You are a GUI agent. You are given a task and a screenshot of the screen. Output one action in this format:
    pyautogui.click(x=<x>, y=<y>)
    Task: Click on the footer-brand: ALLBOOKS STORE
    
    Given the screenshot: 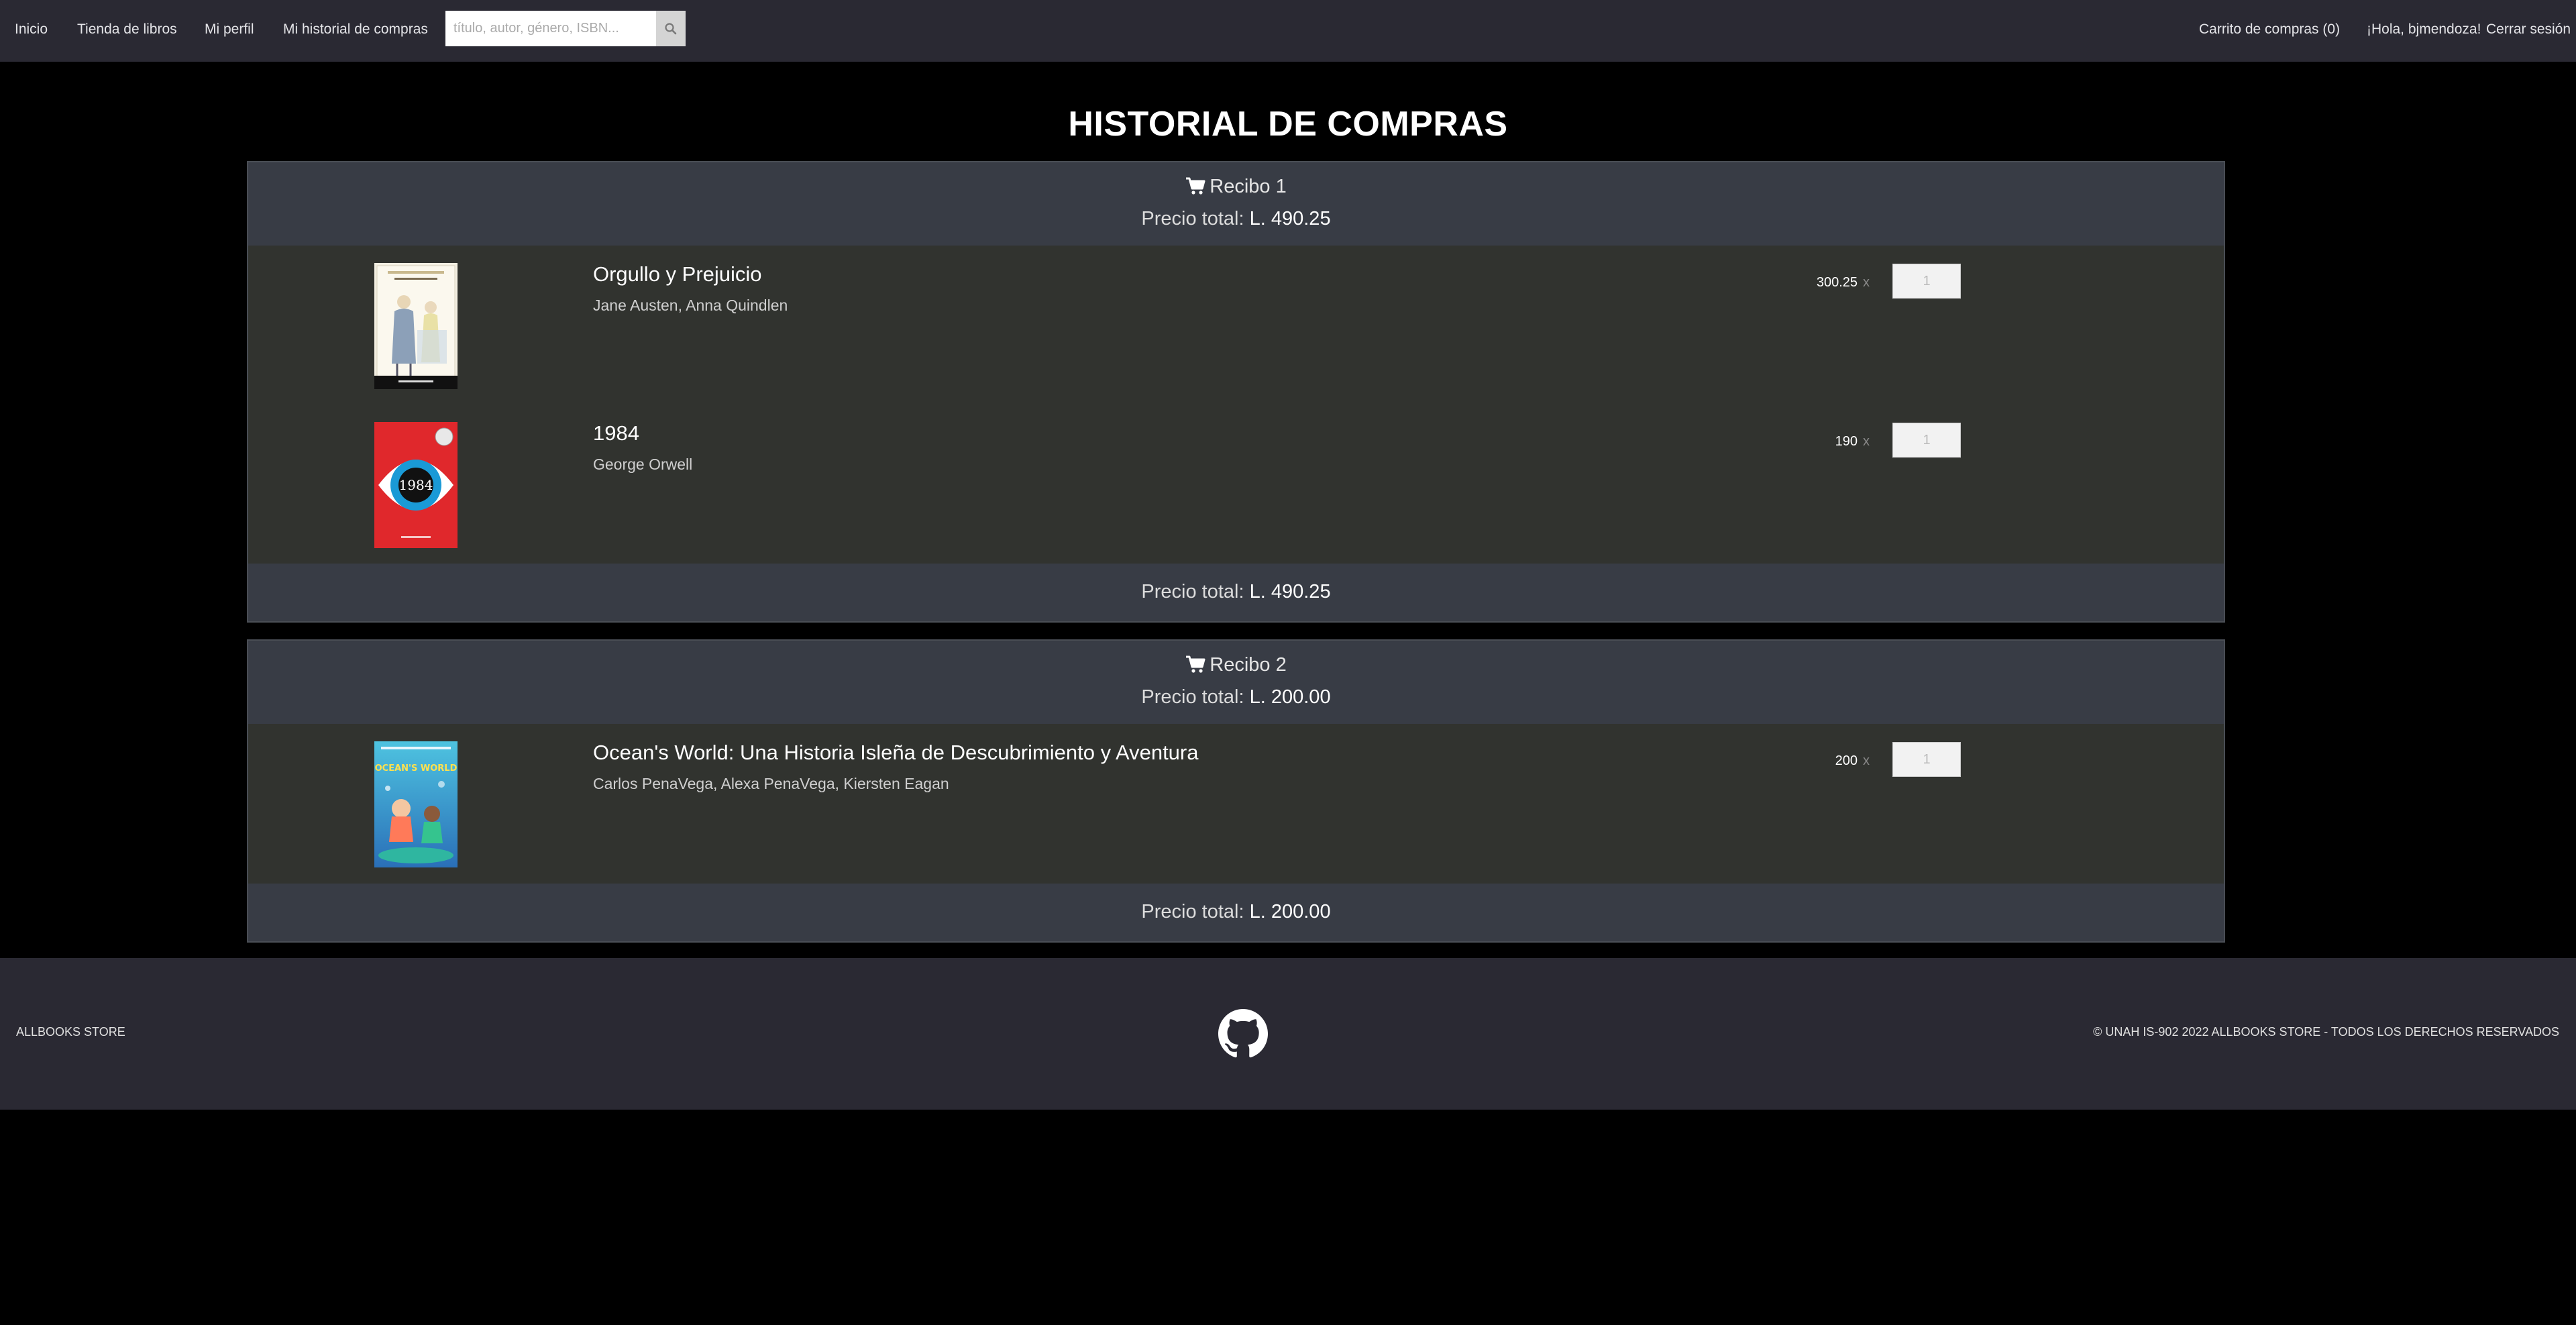 What is the action you would take?
    pyautogui.click(x=70, y=1032)
    